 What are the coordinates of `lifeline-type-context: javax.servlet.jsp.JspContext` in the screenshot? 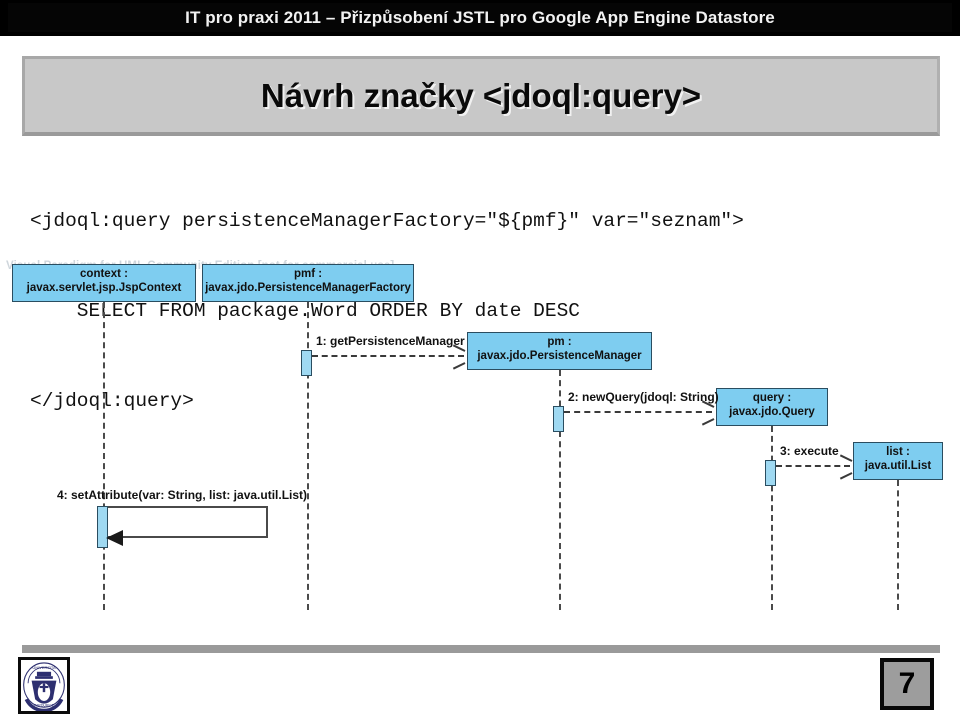 It's located at (104, 288).